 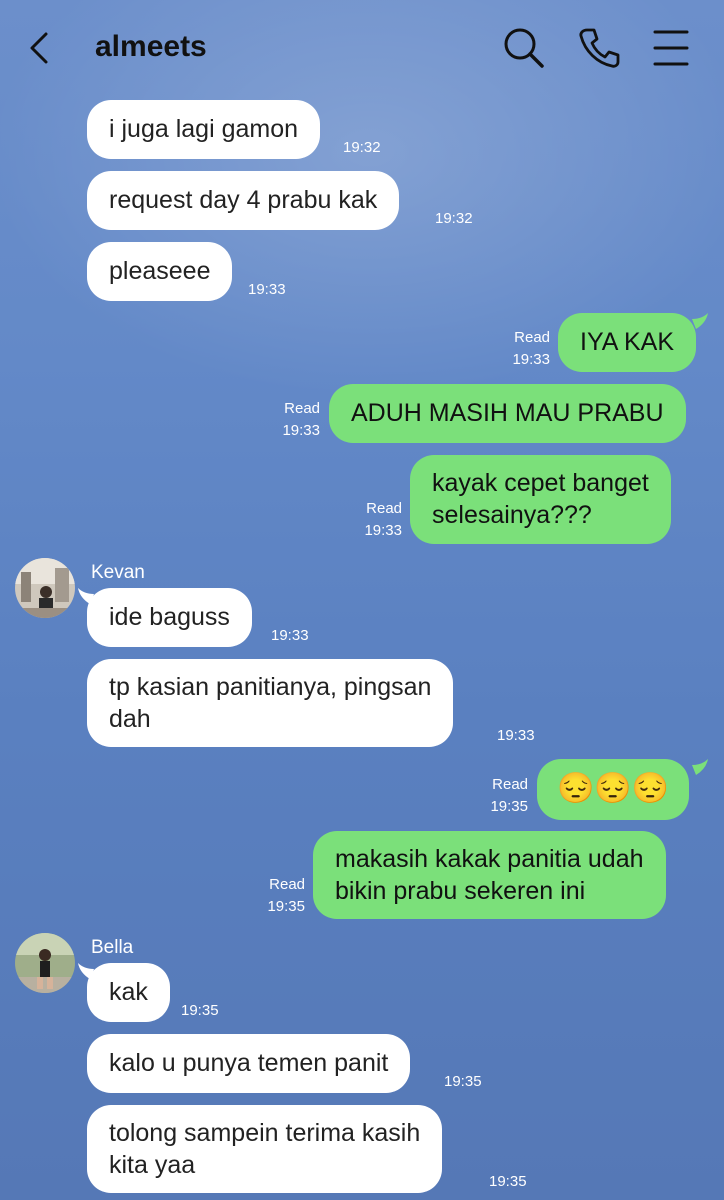 I want to click on message-bubble: tolong sampein terima kasih kita yaa, so click(x=265, y=1149).